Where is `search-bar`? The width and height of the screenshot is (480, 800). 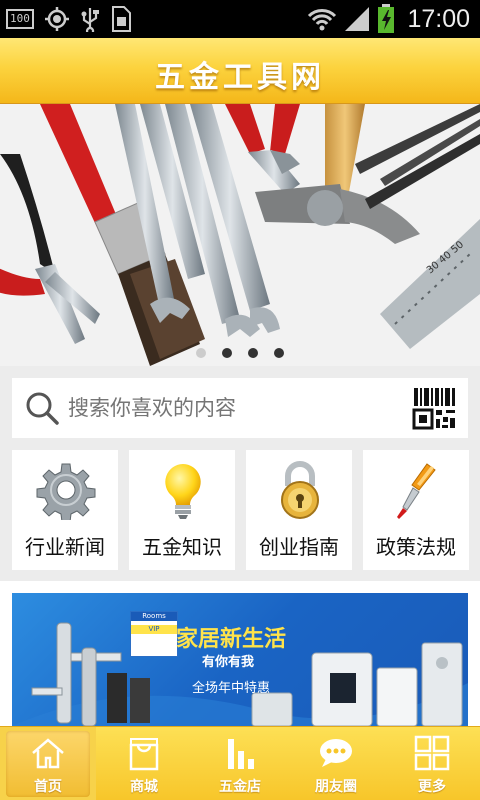 search-bar is located at coordinates (240, 408).